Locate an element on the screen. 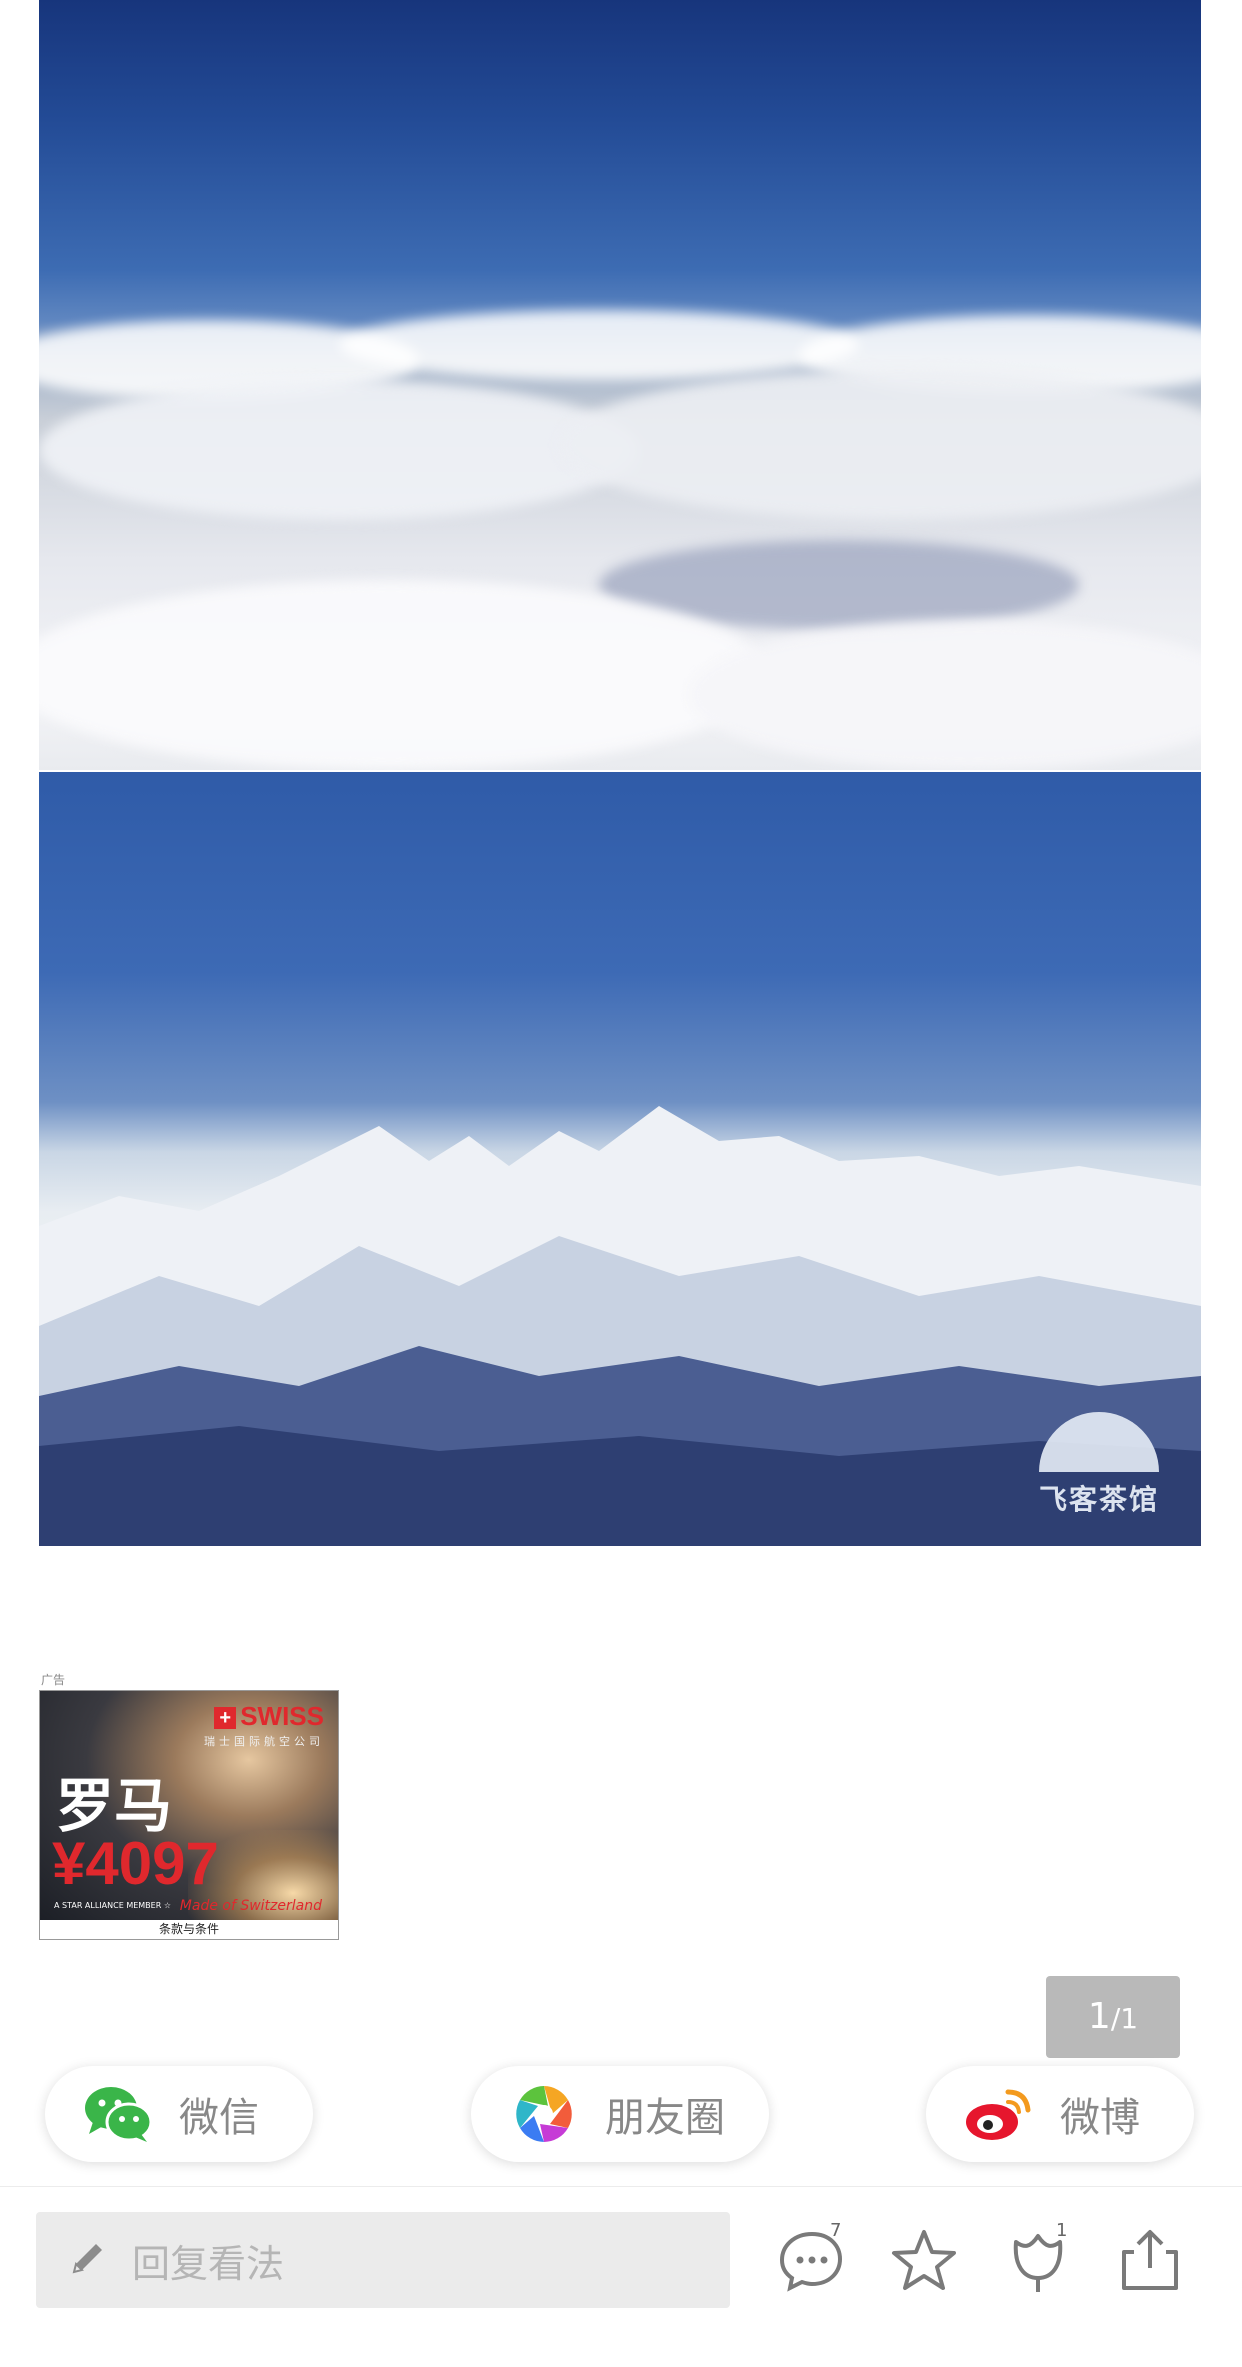 The height and width of the screenshot is (2367, 1242). ad-terms-link: 条款与条件 is located at coordinates (189, 1929).